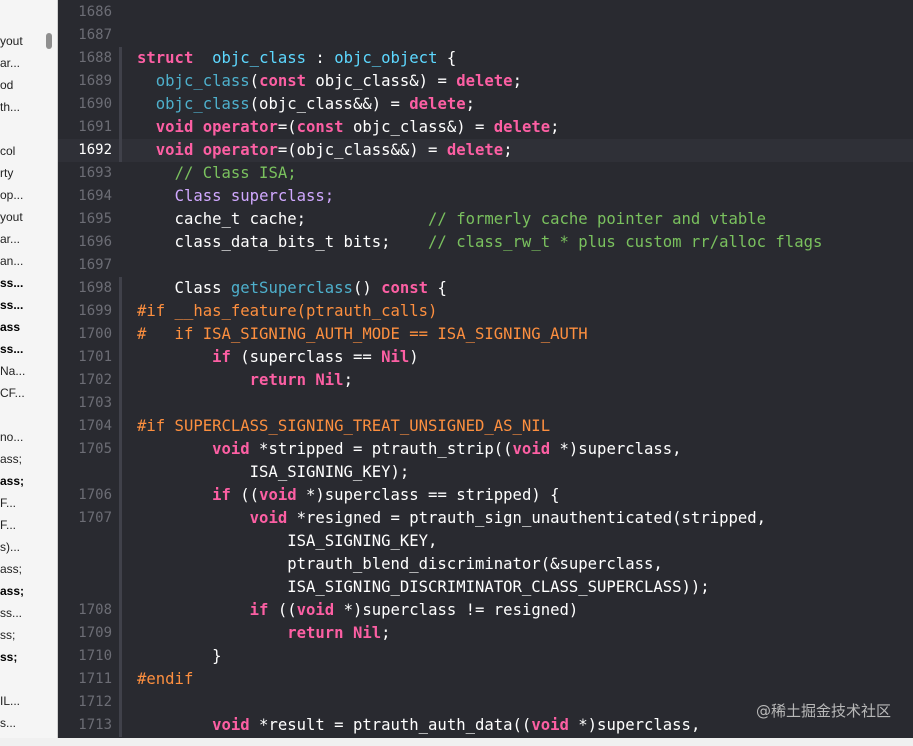 The width and height of the screenshot is (913, 746). Describe the element at coordinates (485, 311) in the screenshot. I see `code-line: 1699 #if __has_feature(ptrauth_calls)` at that location.